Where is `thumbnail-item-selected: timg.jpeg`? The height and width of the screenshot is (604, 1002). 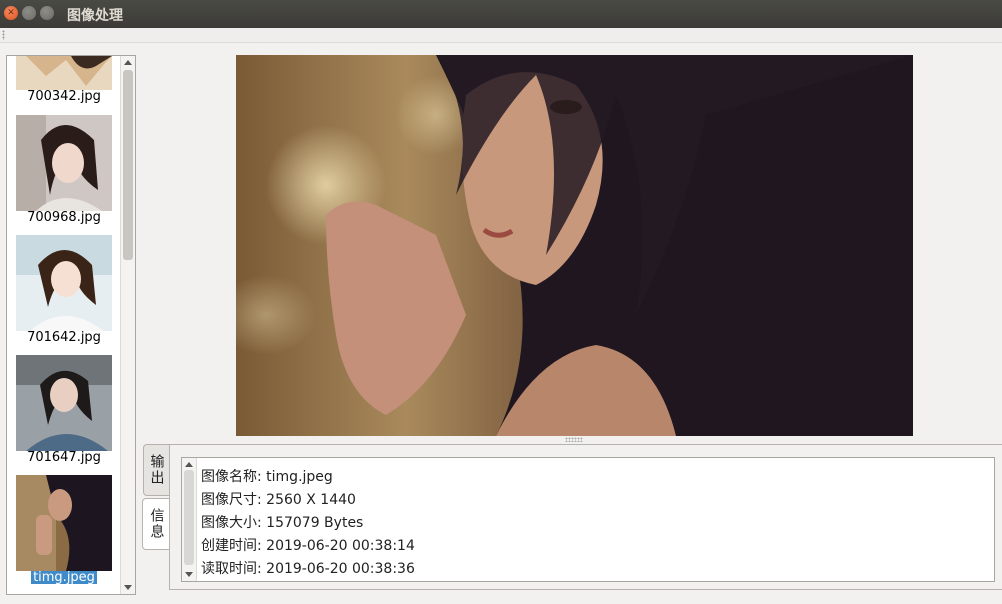 thumbnail-item-selected: timg.jpeg is located at coordinates (64, 529).